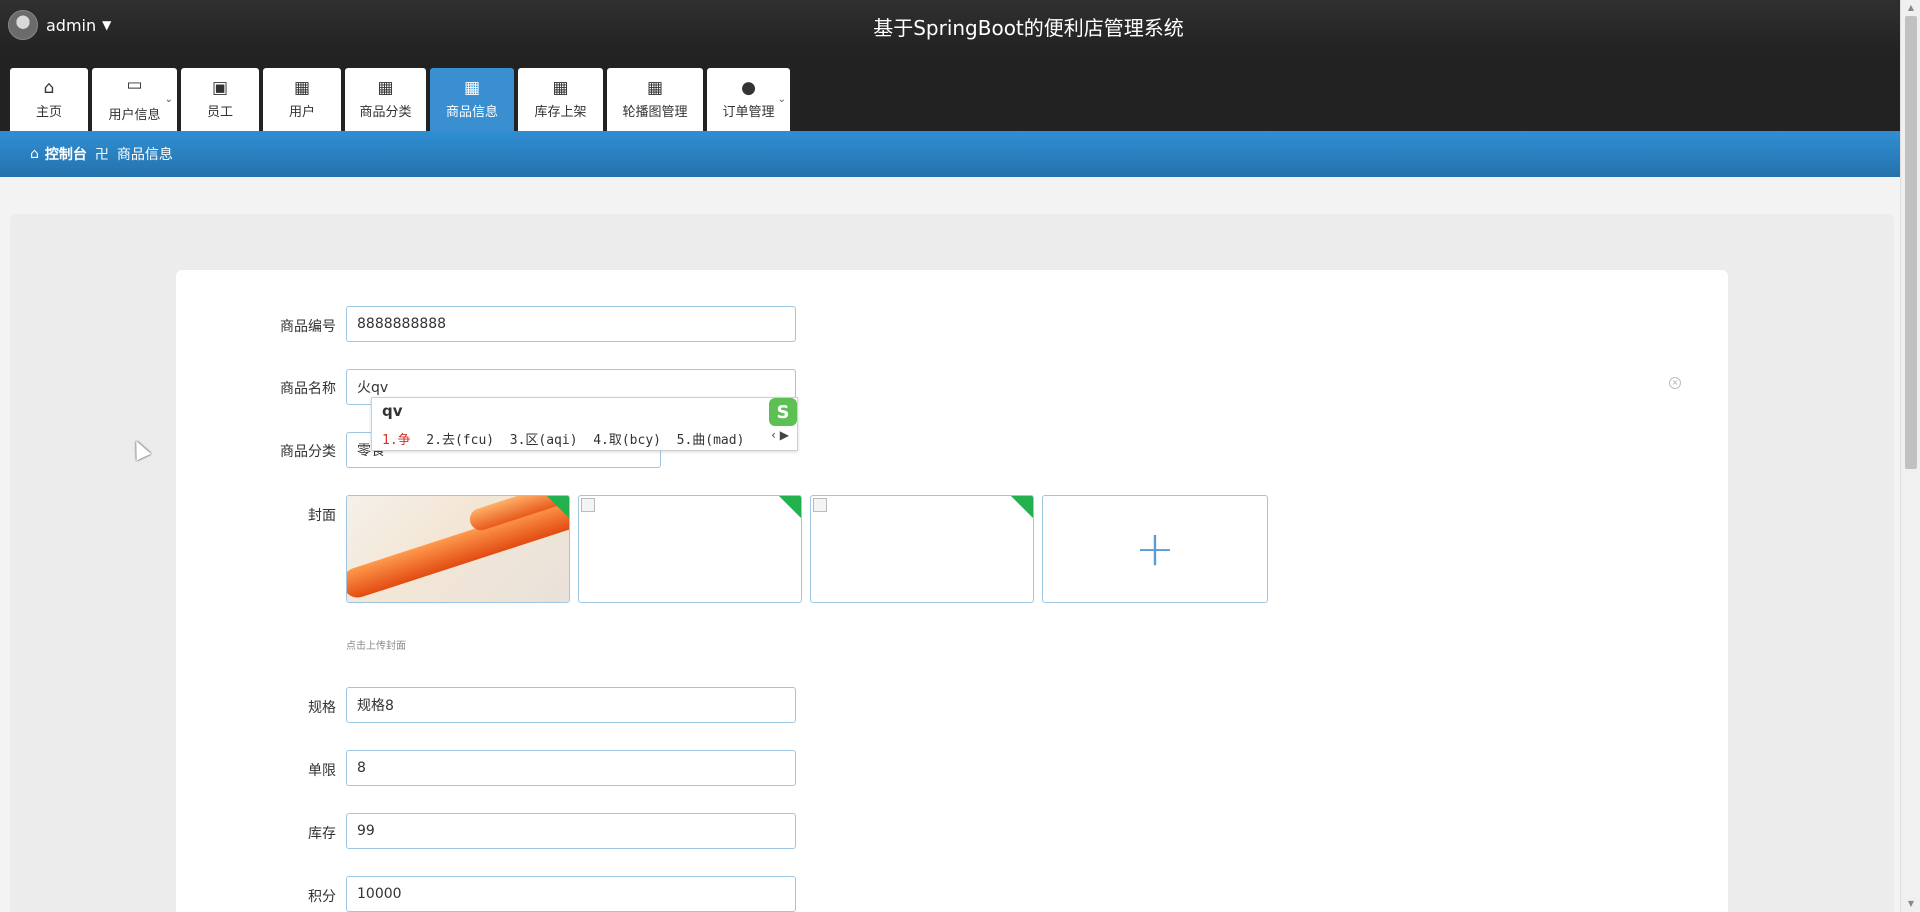 The width and height of the screenshot is (1920, 912). I want to click on scroll-thumb, so click(1911, 242).